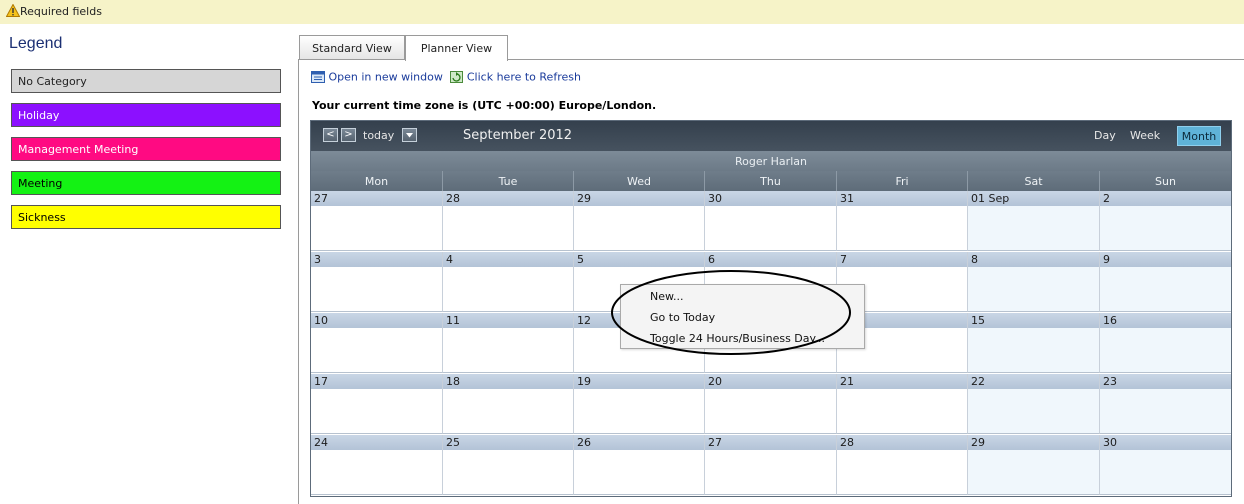 The width and height of the screenshot is (1244, 504). What do you see at coordinates (508, 282) in the screenshot?
I see `day-cell: 4` at bounding box center [508, 282].